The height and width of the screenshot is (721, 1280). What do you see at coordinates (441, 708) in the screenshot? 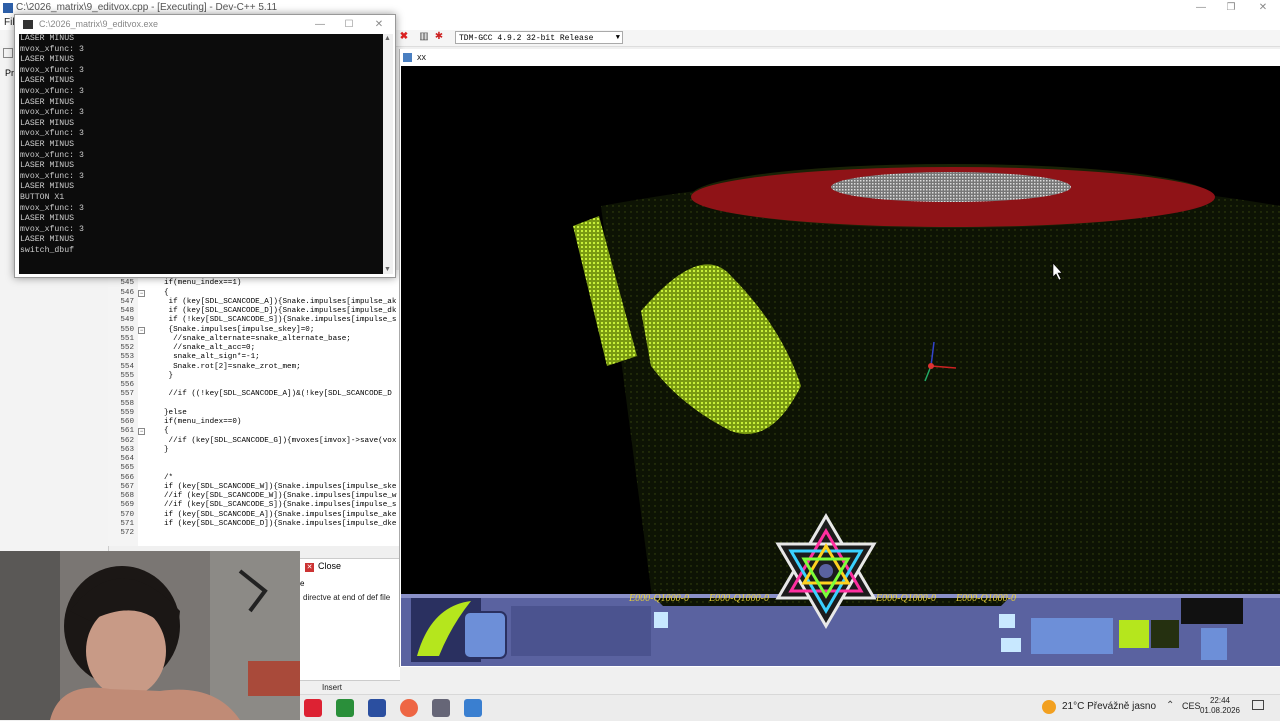
I see `taskbar-app-window-icon` at bounding box center [441, 708].